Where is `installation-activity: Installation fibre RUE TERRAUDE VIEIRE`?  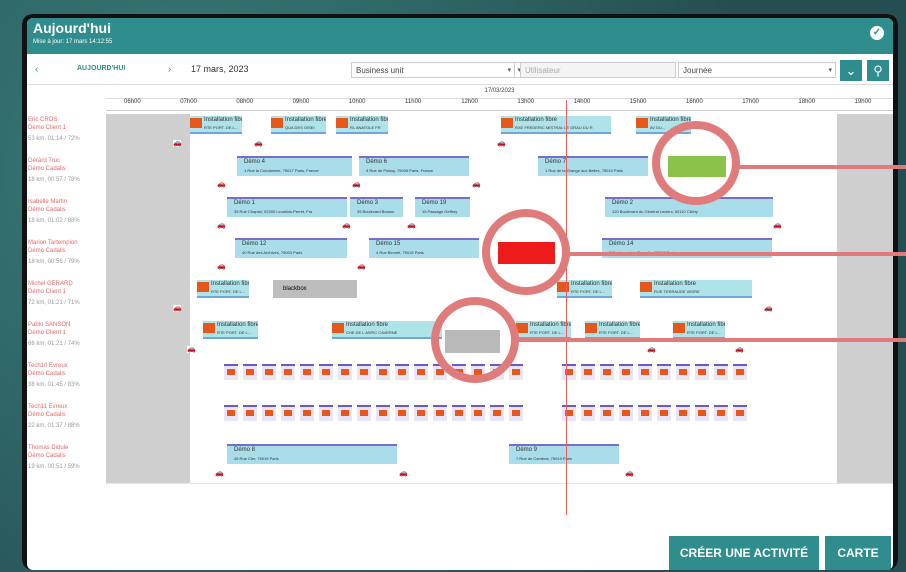 installation-activity: Installation fibre RUE TERRAUDE VIEIRE is located at coordinates (696, 289).